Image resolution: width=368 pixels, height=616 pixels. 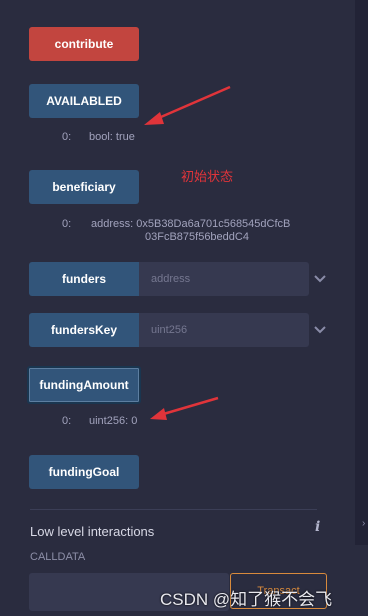 I want to click on funders-button: funders, so click(x=84, y=279).